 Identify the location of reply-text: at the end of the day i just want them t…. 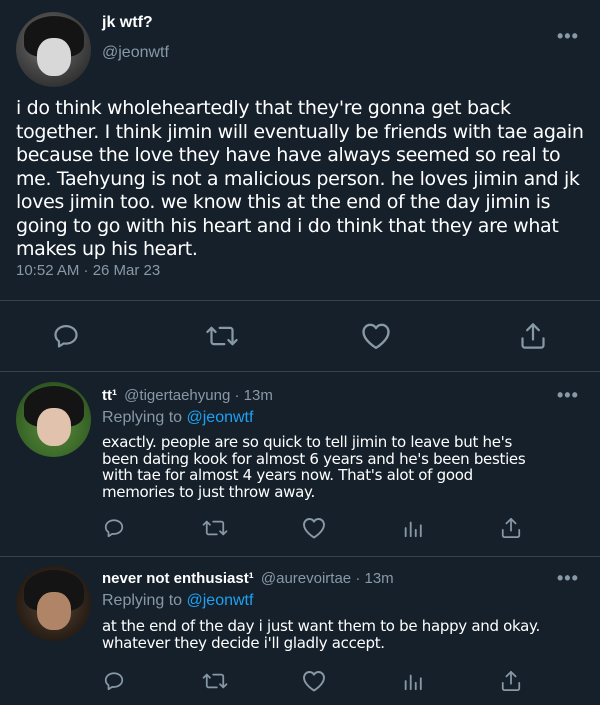
(321, 634).